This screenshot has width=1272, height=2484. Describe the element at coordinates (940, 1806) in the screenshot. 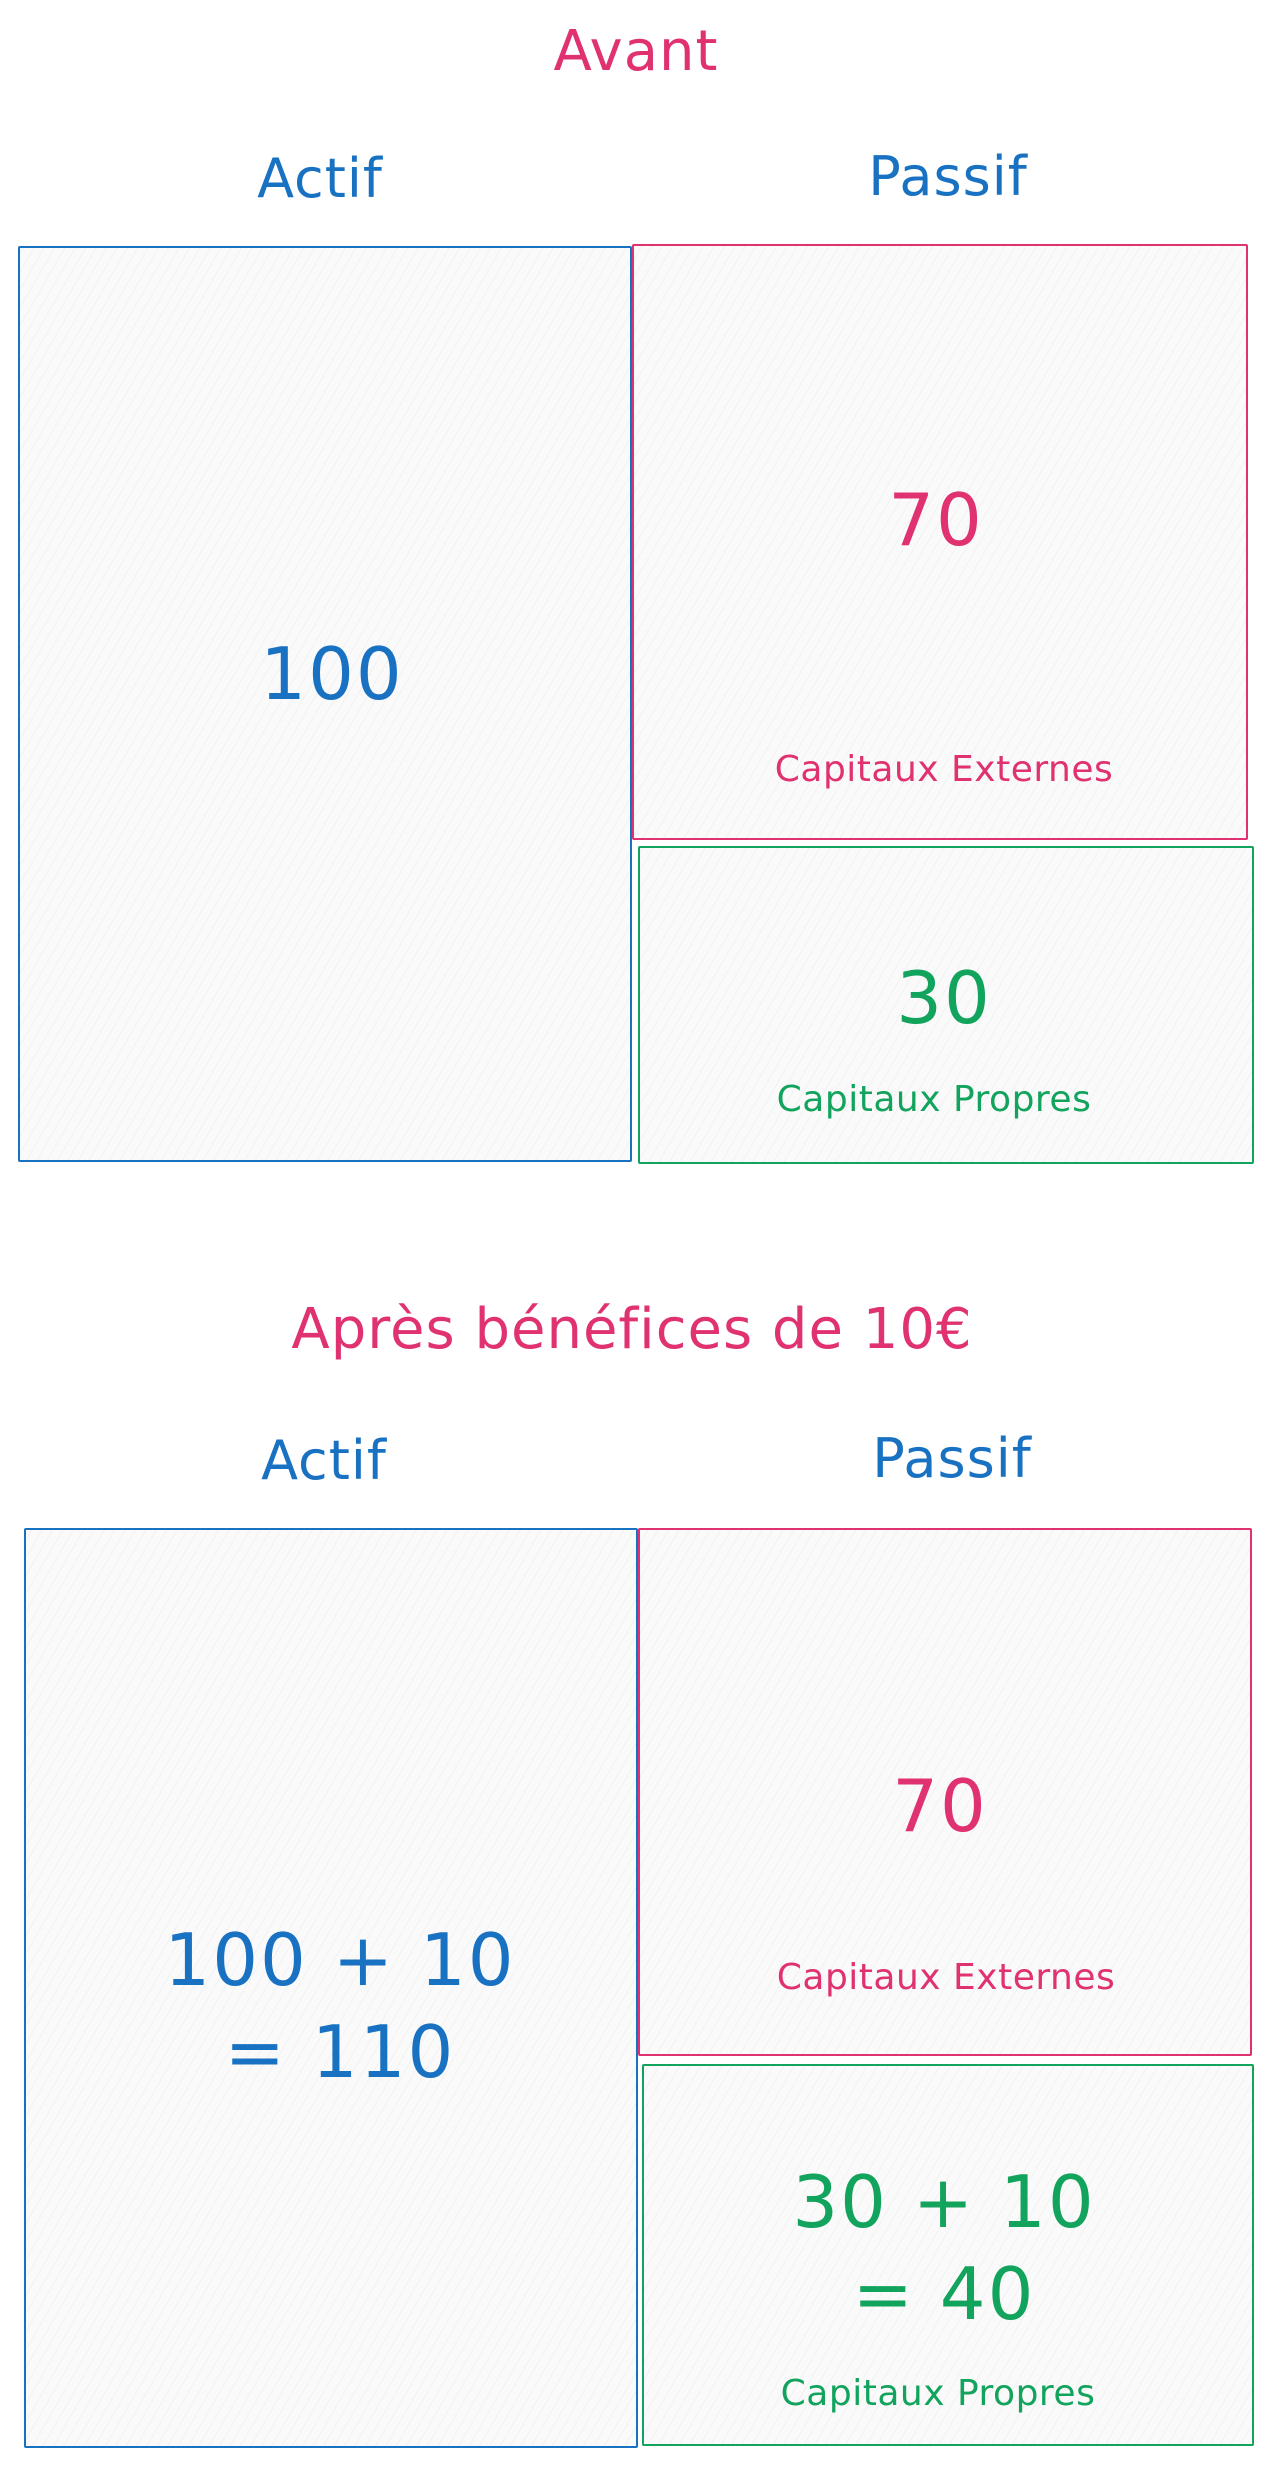

I see `after-externes-value: 70` at that location.